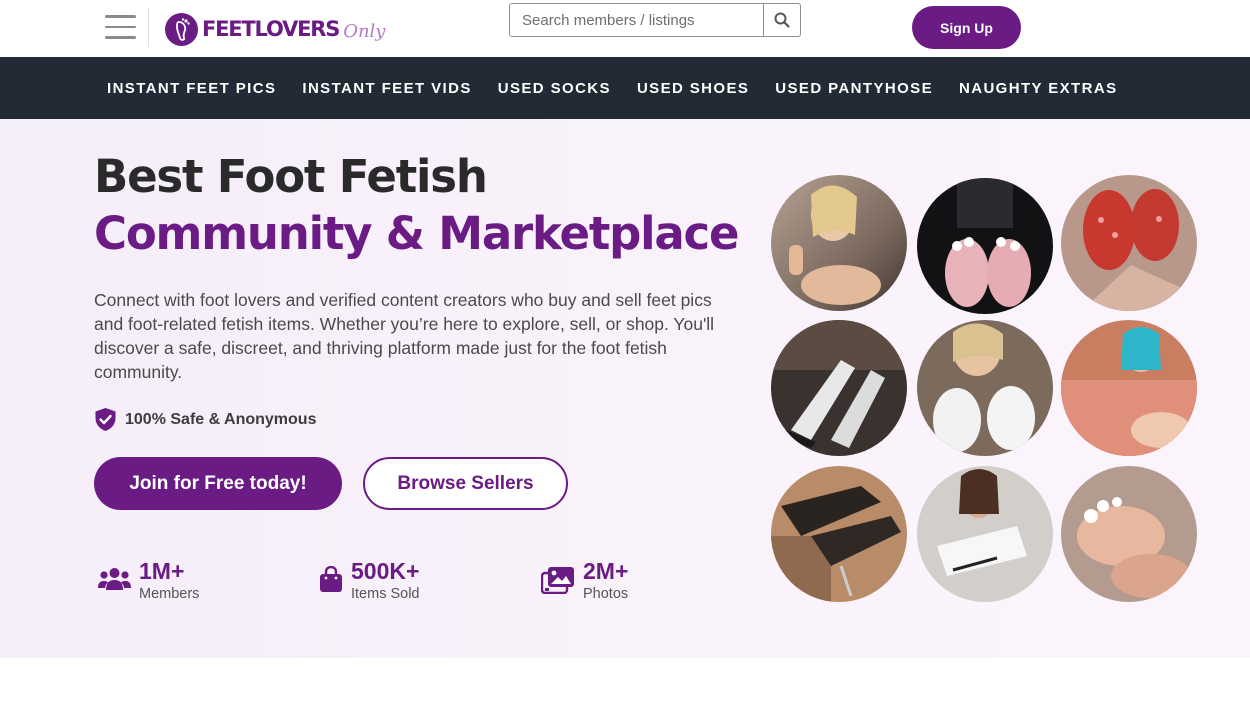 This screenshot has width=1250, height=714. Describe the element at coordinates (386, 88) in the screenshot. I see `nav-item-instant-feet-vids: INSTANT FEET VIDS` at that location.